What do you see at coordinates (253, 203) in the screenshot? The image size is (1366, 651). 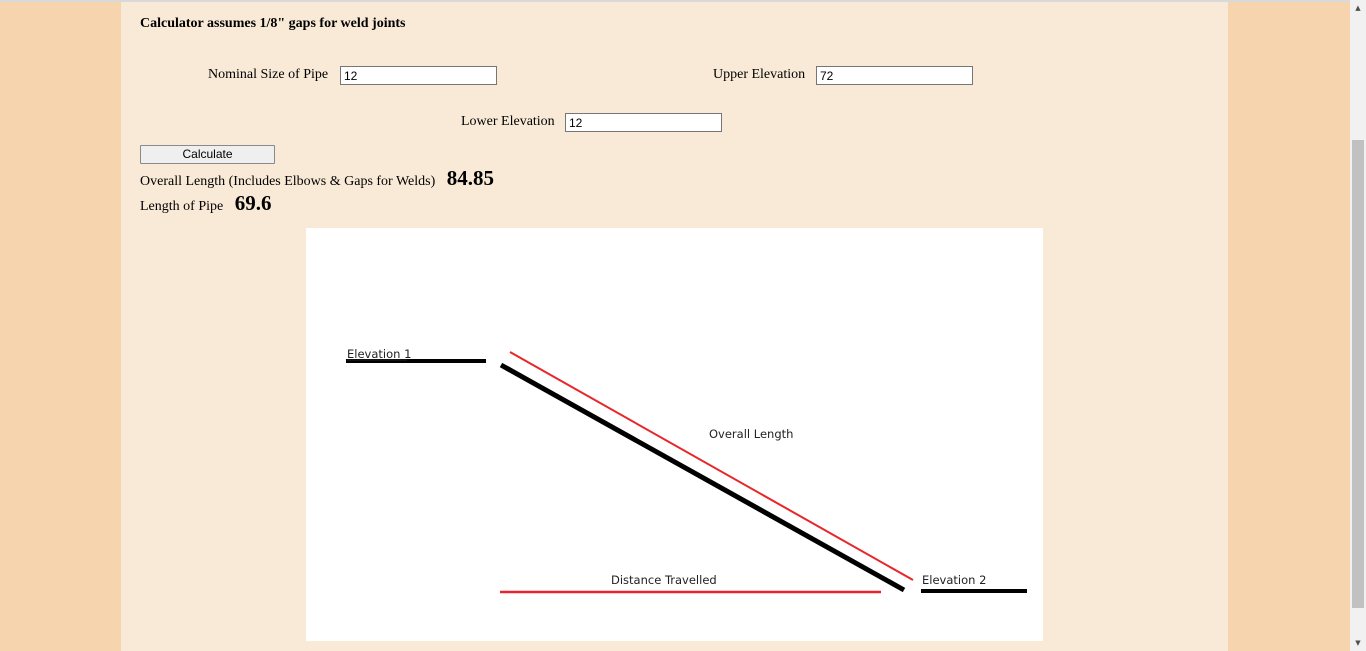 I see `pipe-length-value: 69.6` at bounding box center [253, 203].